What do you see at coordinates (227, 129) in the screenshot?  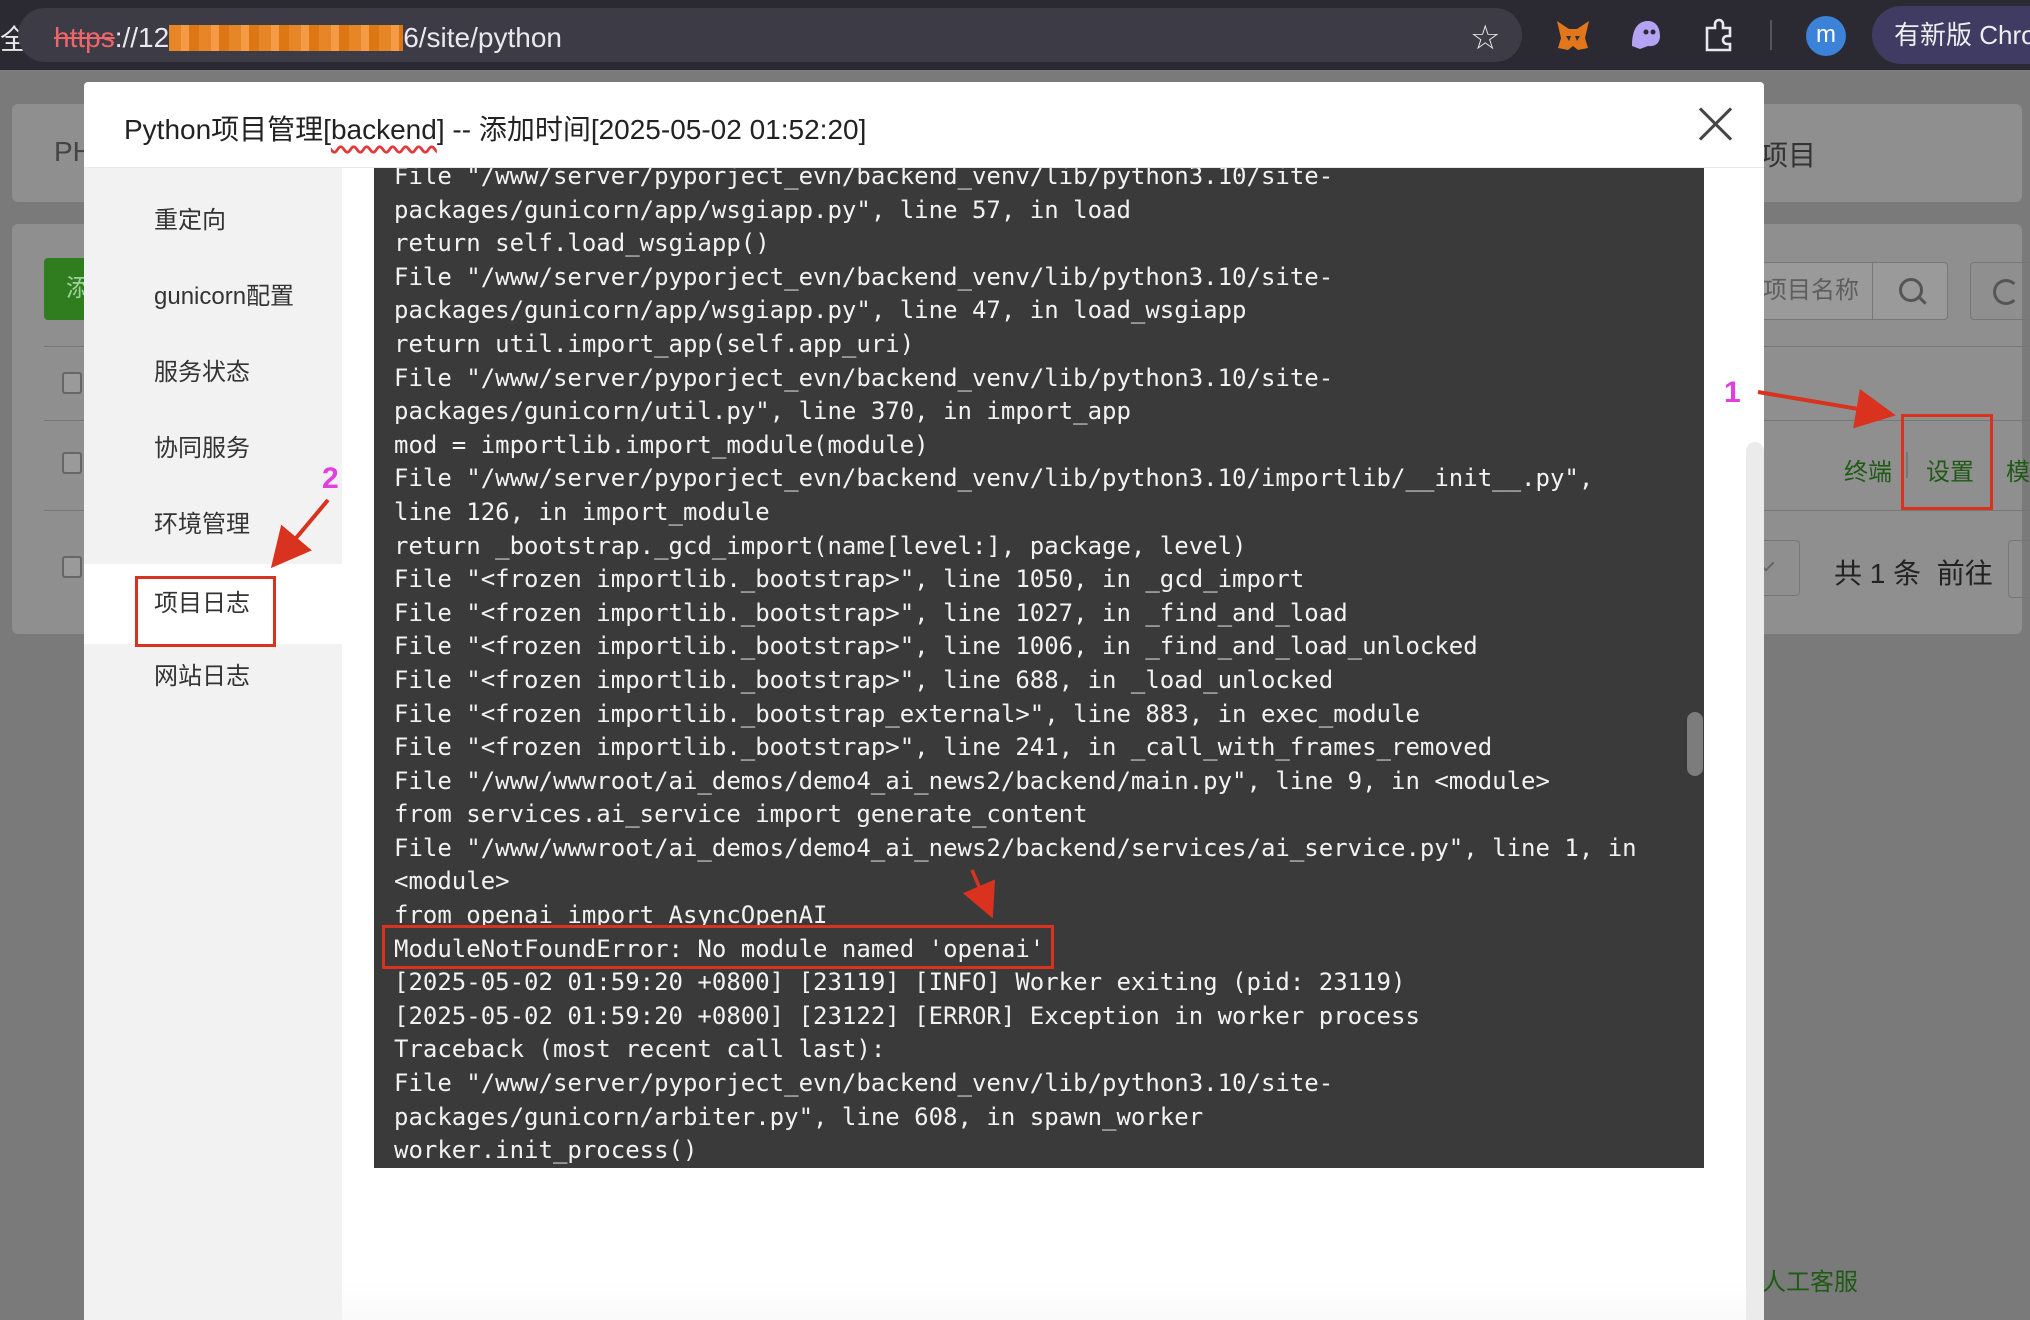 I see `modal-title-prefix: Python项目管理[` at bounding box center [227, 129].